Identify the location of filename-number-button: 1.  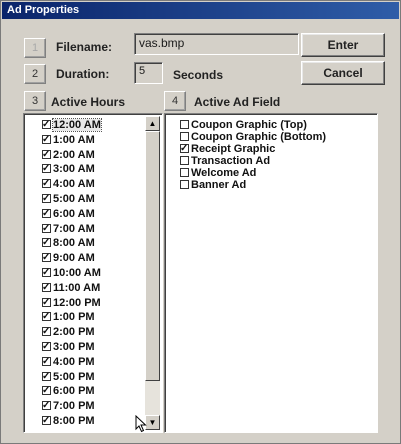
(35, 48).